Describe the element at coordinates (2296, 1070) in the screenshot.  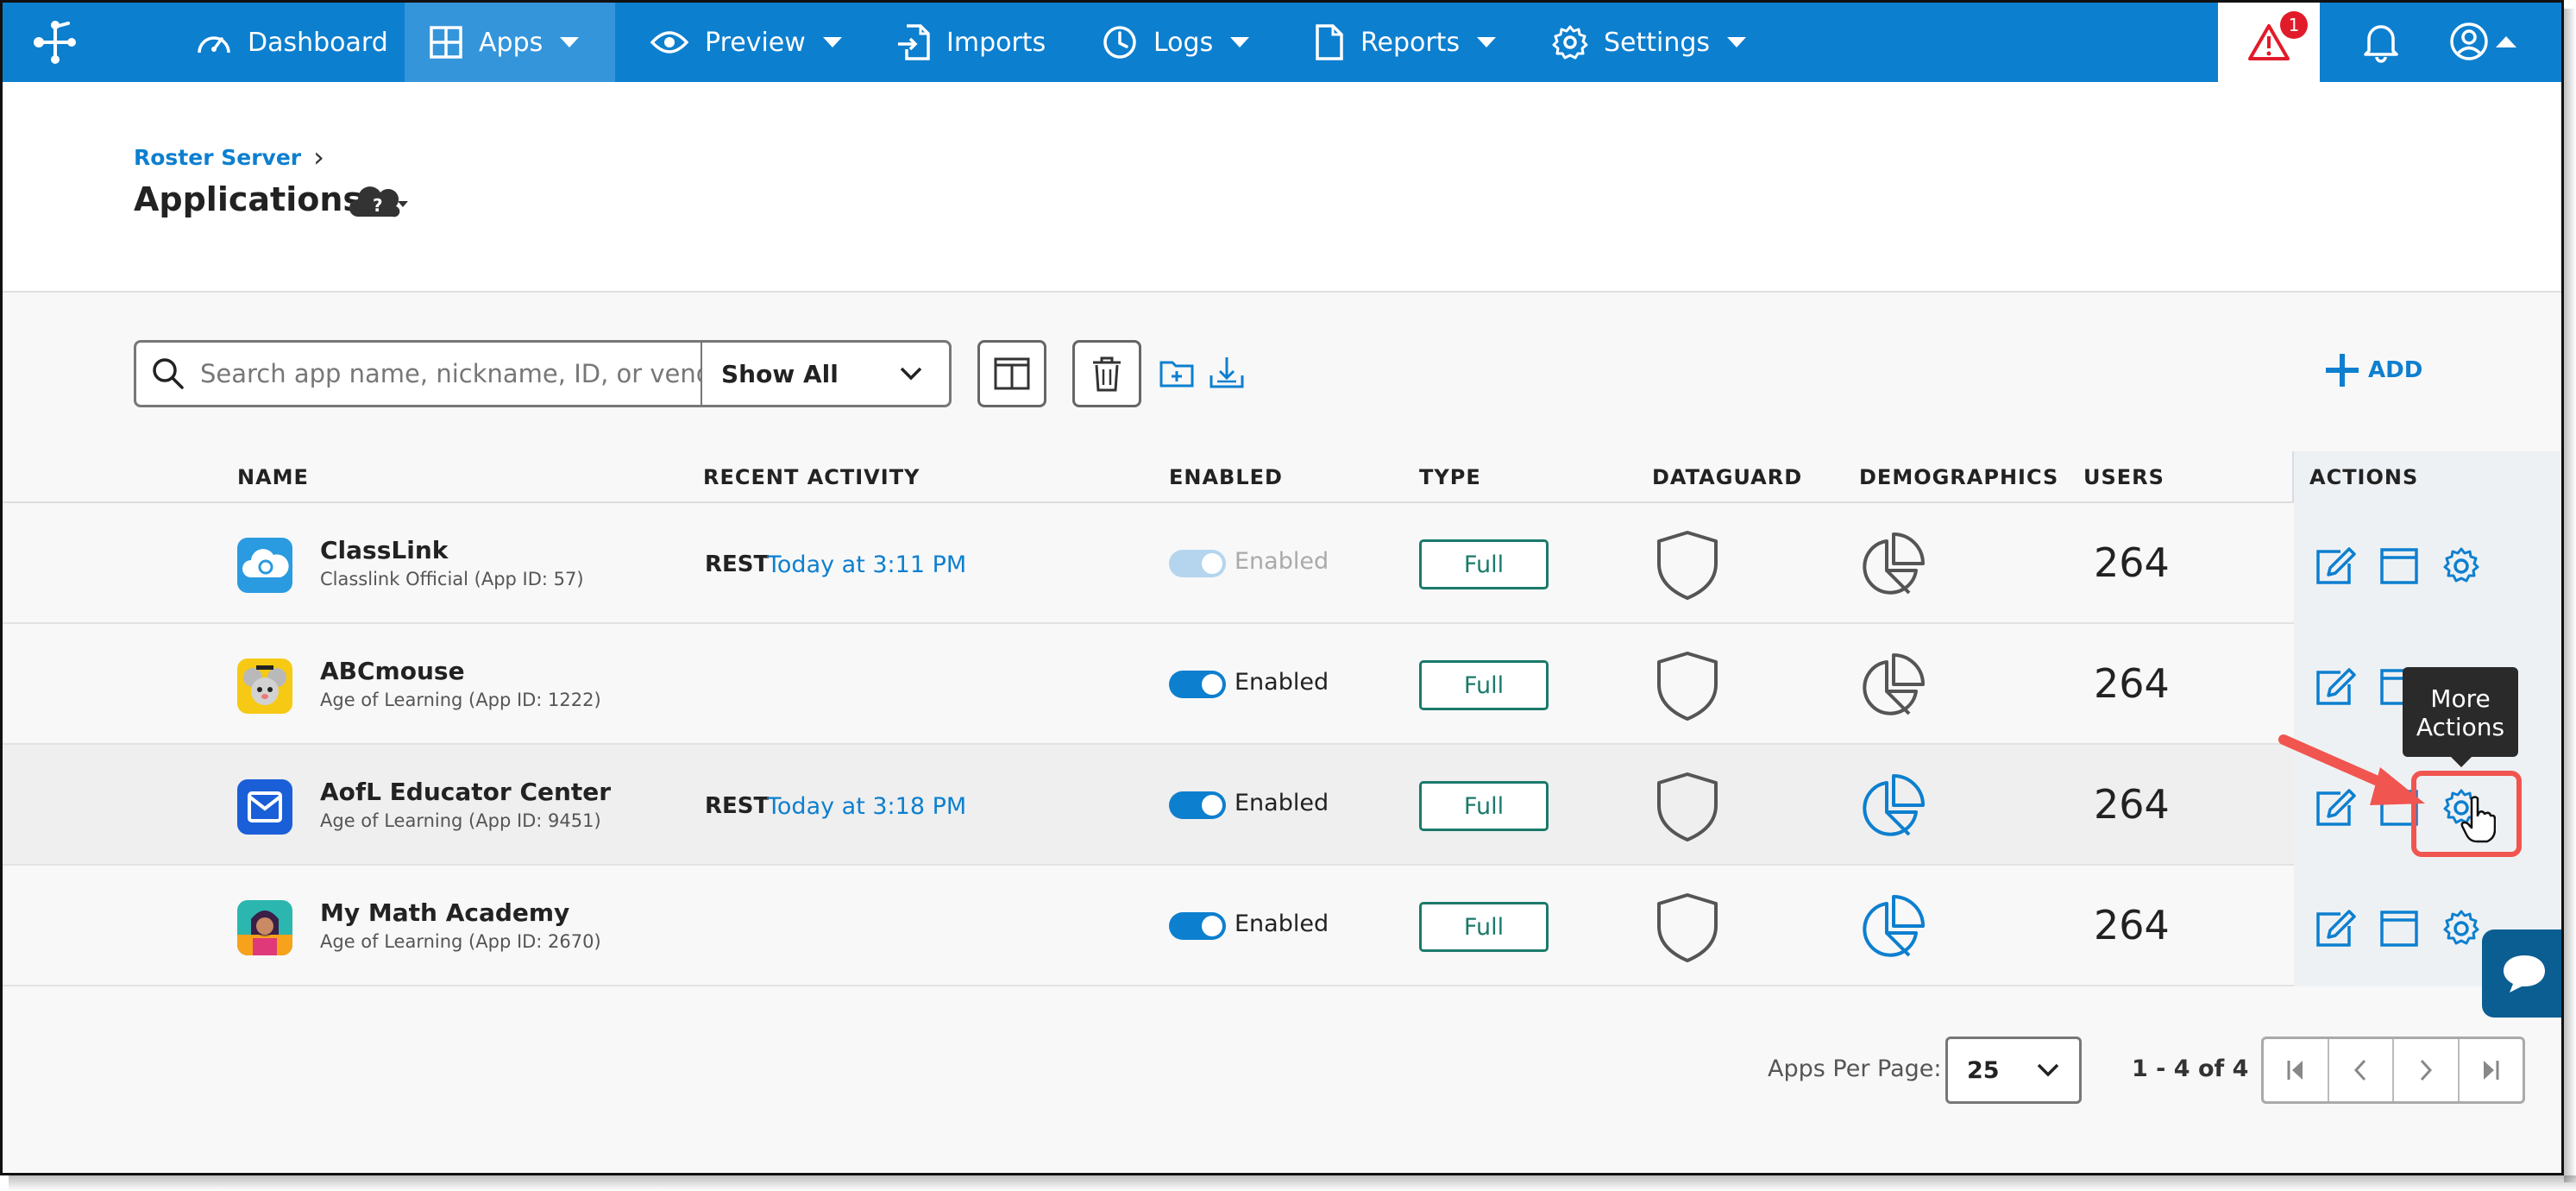
I see `first-page-button` at that location.